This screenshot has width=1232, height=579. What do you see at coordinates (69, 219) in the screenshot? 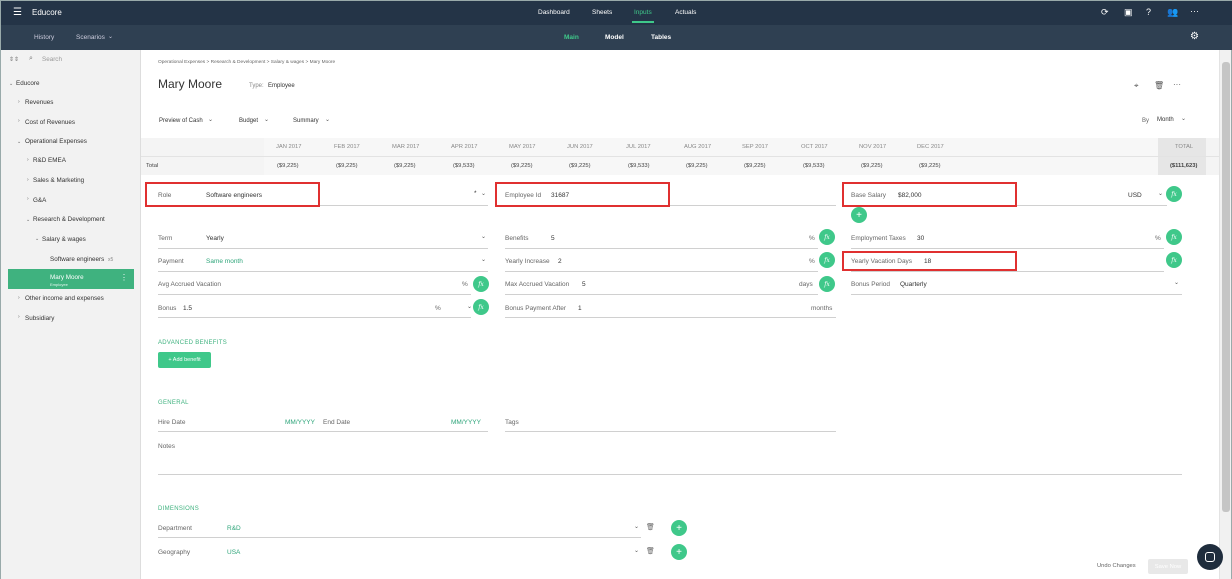
I see `sidebar-item-research-development: Research & Development` at bounding box center [69, 219].